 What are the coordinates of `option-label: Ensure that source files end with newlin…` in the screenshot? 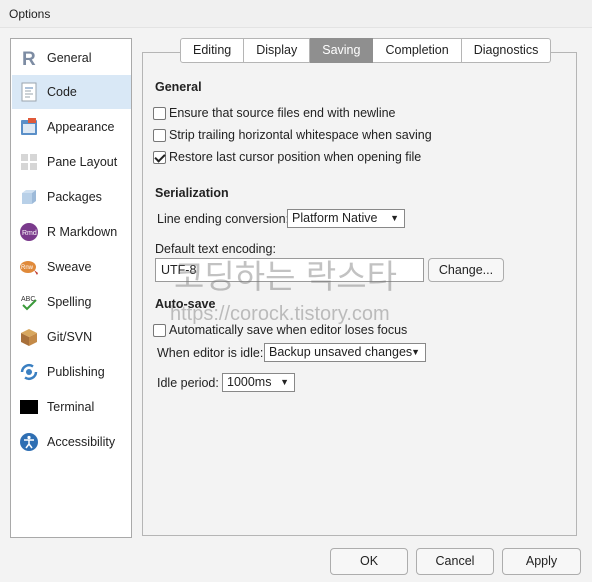 It's located at (282, 113).